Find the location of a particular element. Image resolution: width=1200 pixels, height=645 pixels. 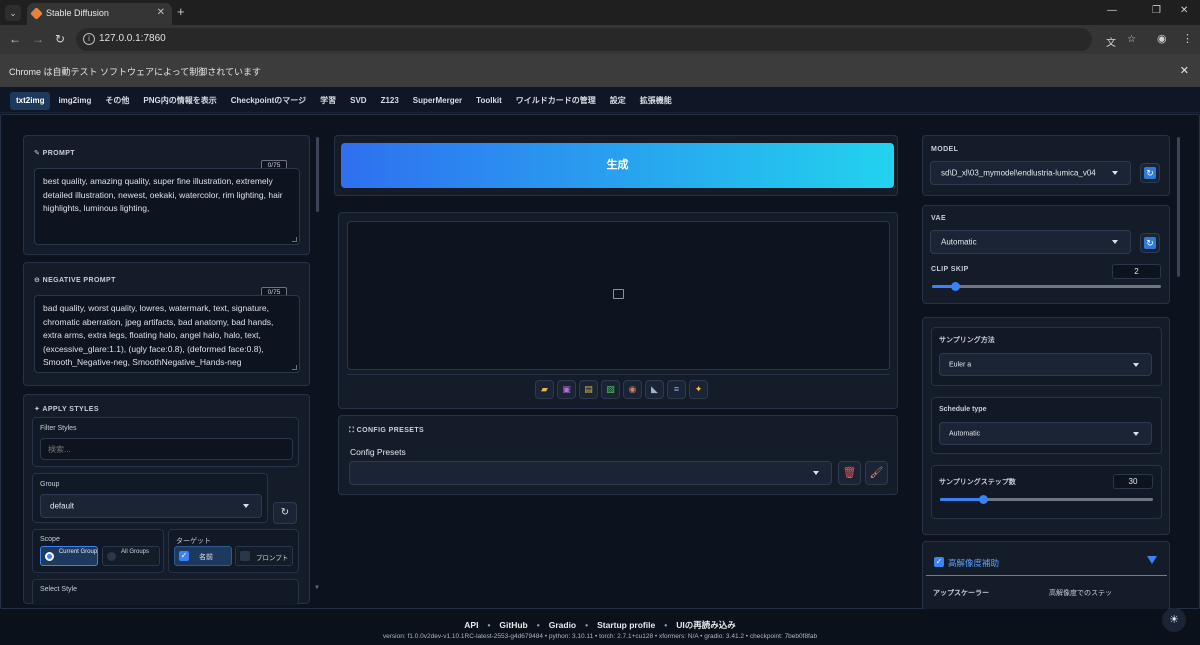

tab-0: txt2img is located at coordinates (30, 101).